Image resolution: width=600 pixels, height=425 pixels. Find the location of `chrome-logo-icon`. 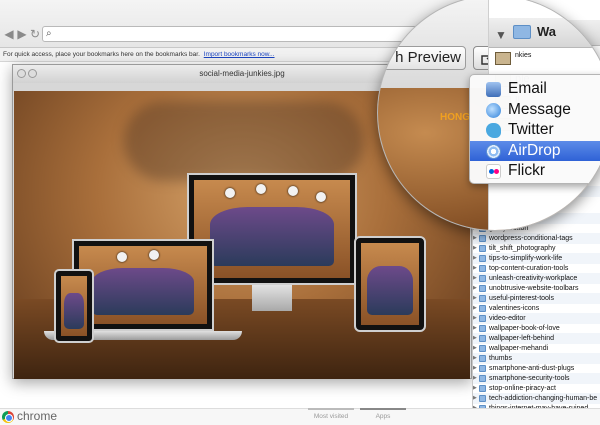

chrome-logo-icon is located at coordinates (8, 417).